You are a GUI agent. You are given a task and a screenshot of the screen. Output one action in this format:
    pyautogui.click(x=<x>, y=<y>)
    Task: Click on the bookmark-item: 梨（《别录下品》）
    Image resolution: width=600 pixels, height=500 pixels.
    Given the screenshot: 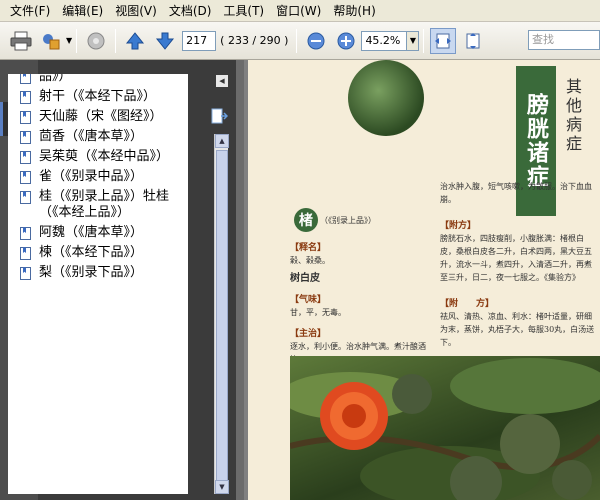 What is the action you would take?
    pyautogui.click(x=98, y=274)
    